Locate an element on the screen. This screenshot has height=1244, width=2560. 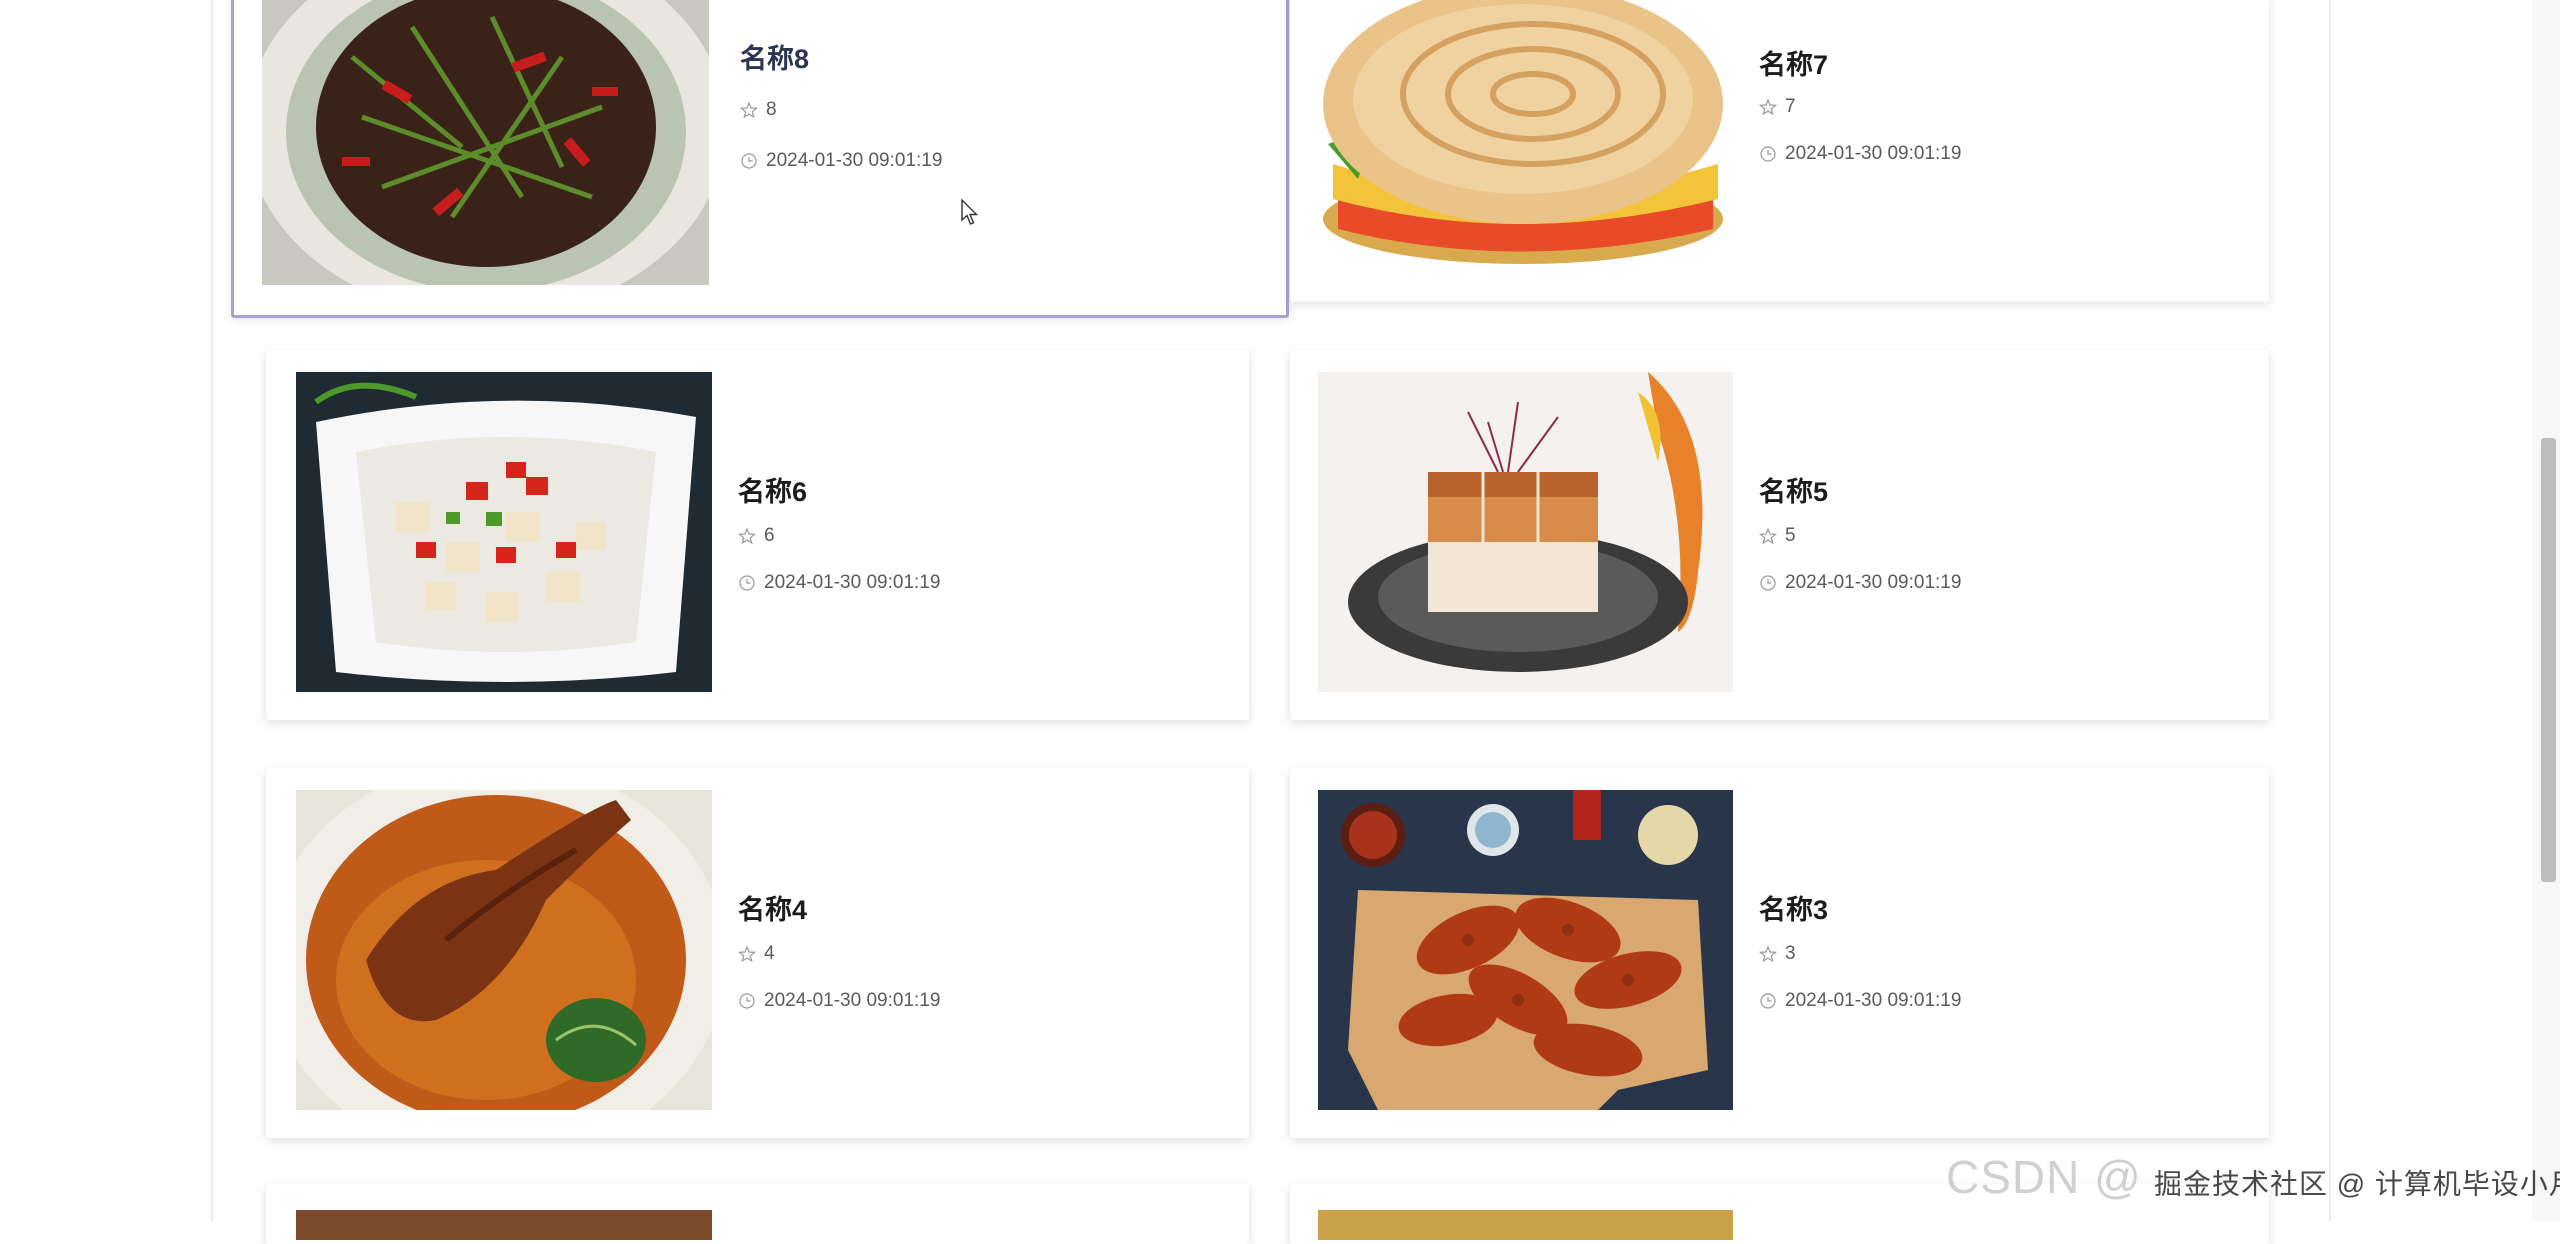
scrollbar-thumb is located at coordinates (2548, 660).